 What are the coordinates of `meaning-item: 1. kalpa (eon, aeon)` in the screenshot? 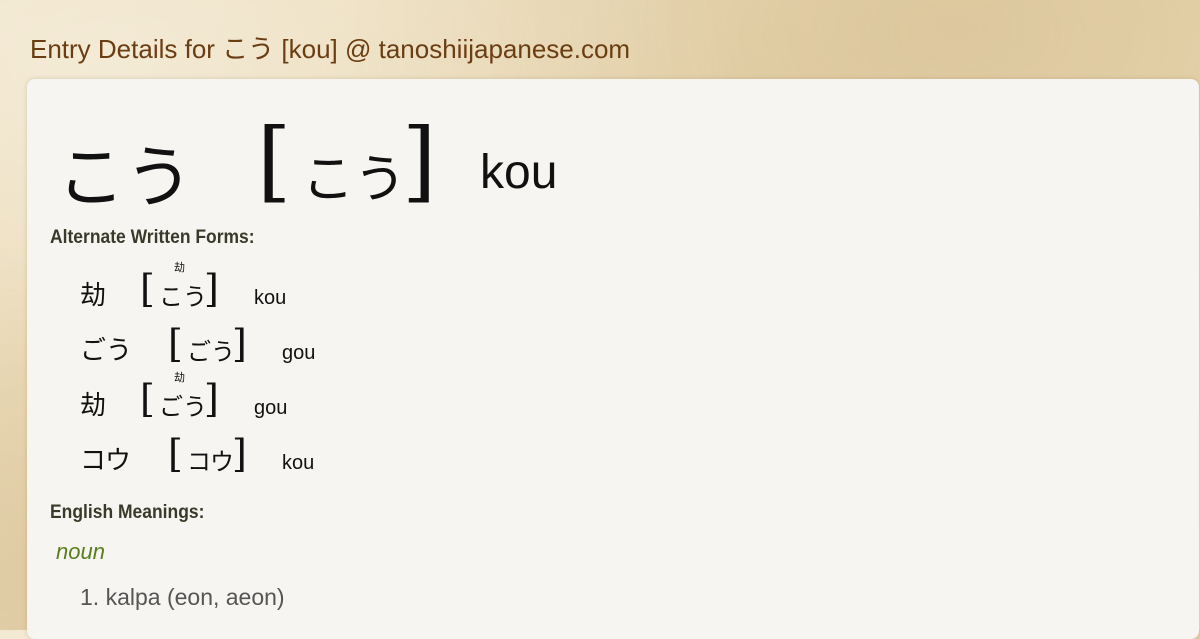 It's located at (182, 597).